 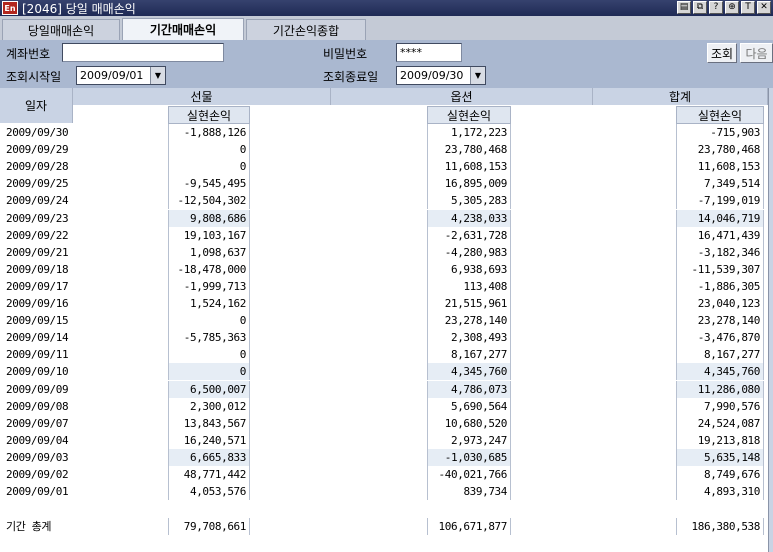 What do you see at coordinates (720, 167) in the screenshot?
I see `total-cell: 11,608,153` at bounding box center [720, 167].